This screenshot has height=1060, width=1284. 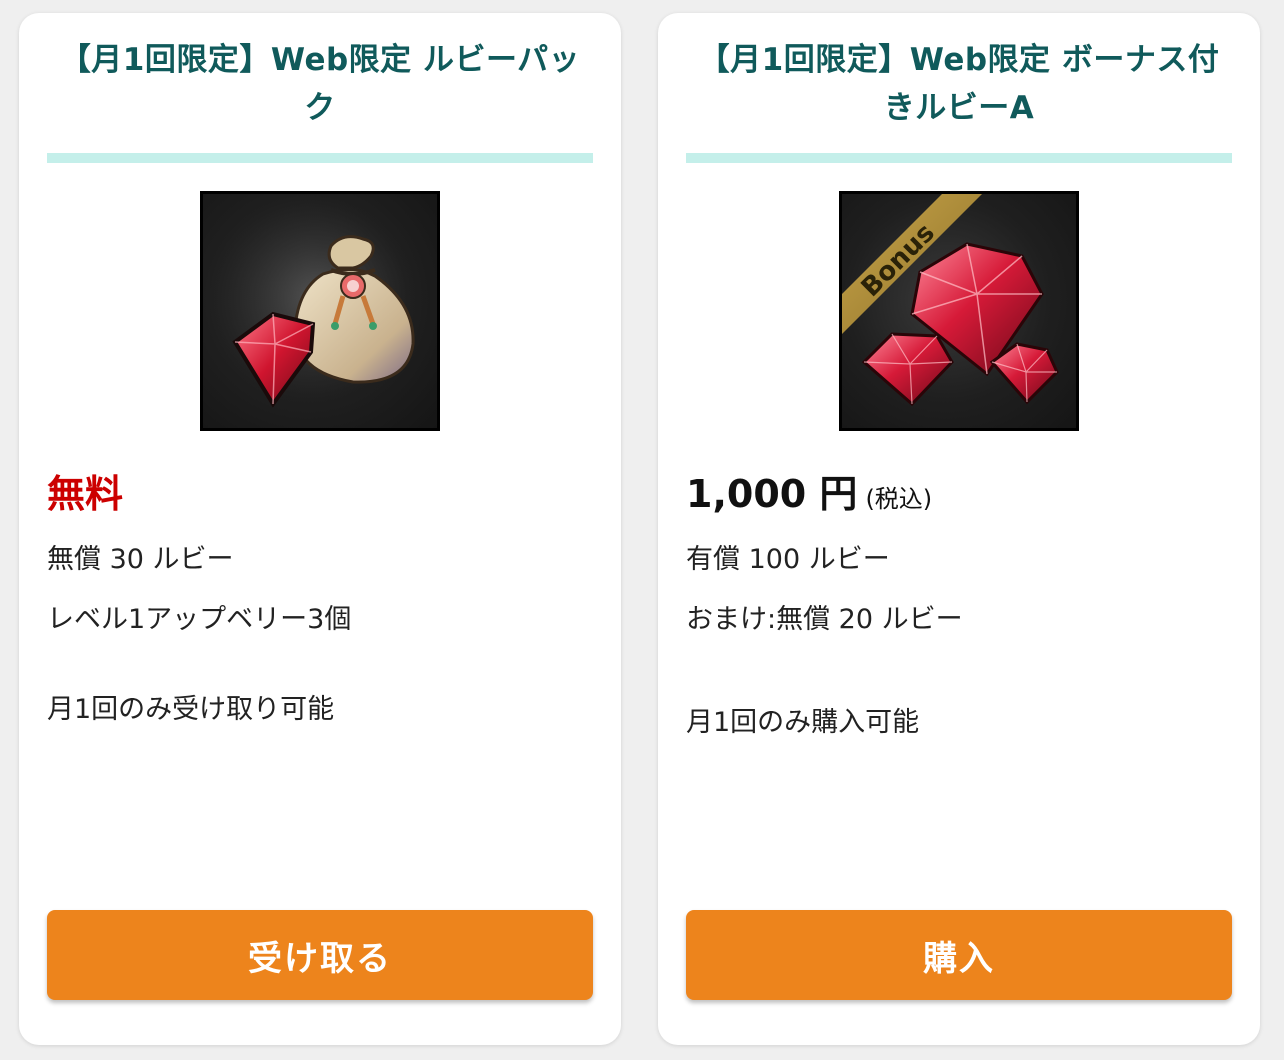 What do you see at coordinates (959, 955) in the screenshot?
I see `purchase-button: 購入` at bounding box center [959, 955].